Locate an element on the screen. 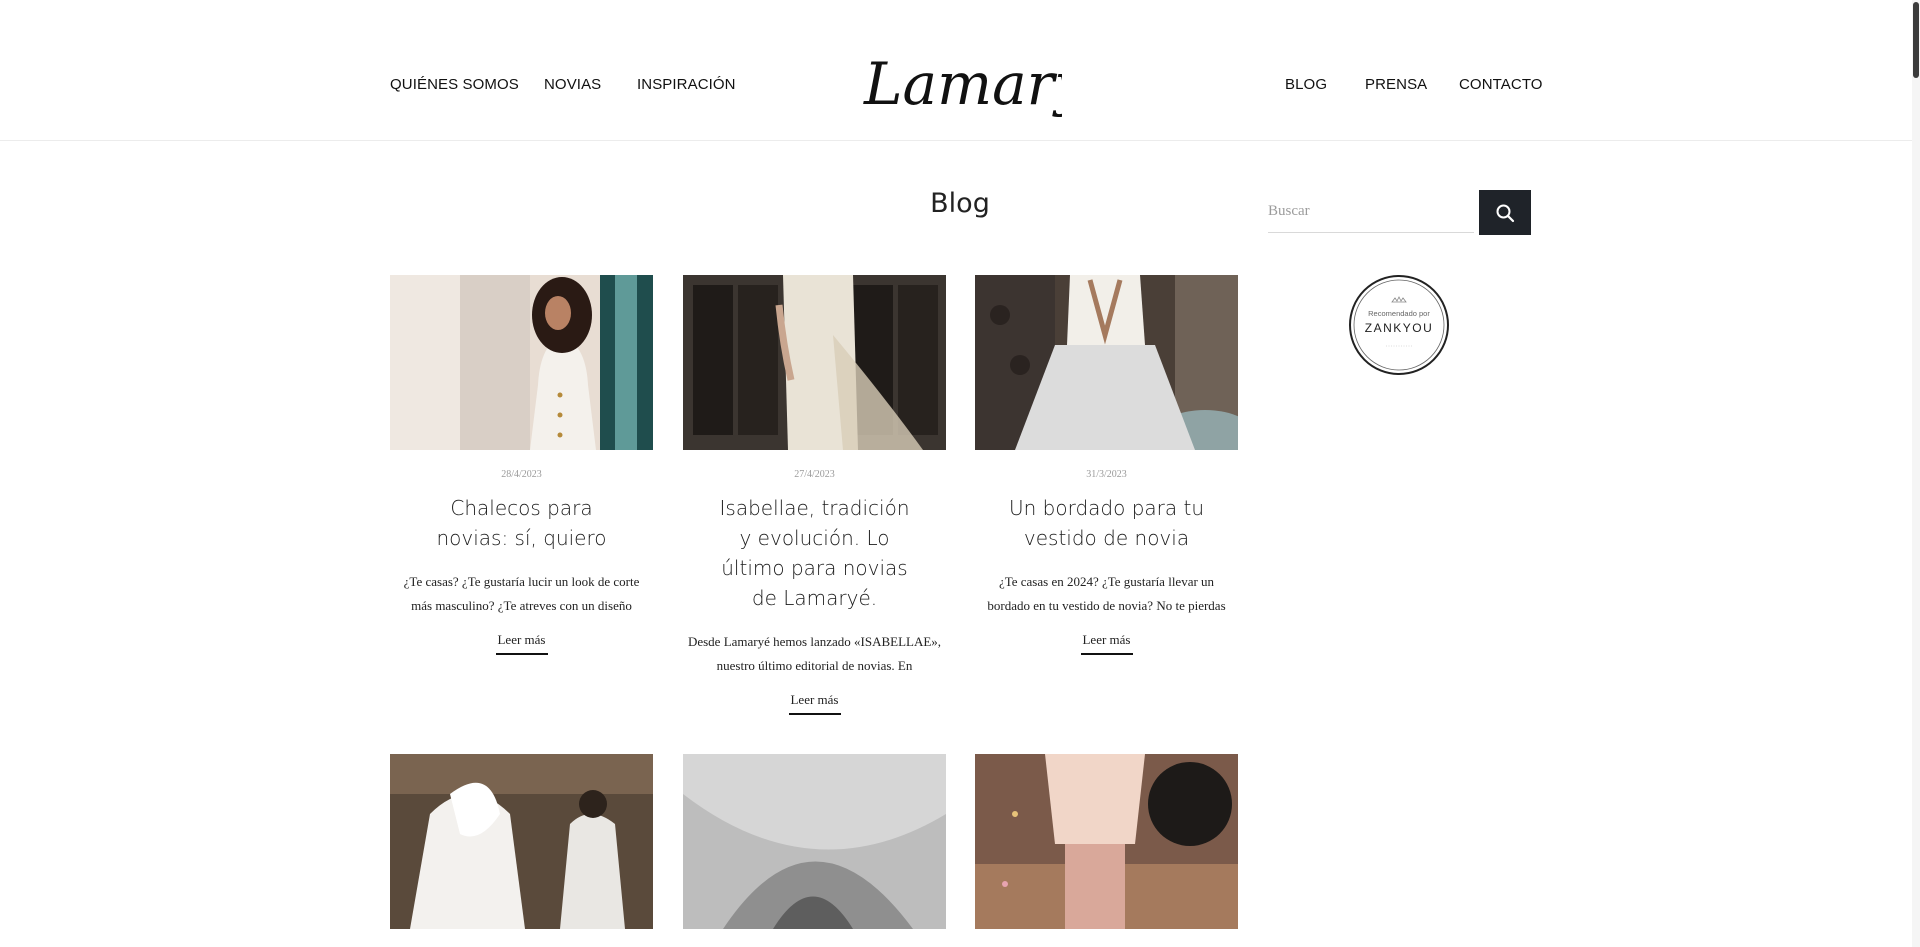  nav-inspiracion: INSPIRACIÓN is located at coordinates (686, 84).